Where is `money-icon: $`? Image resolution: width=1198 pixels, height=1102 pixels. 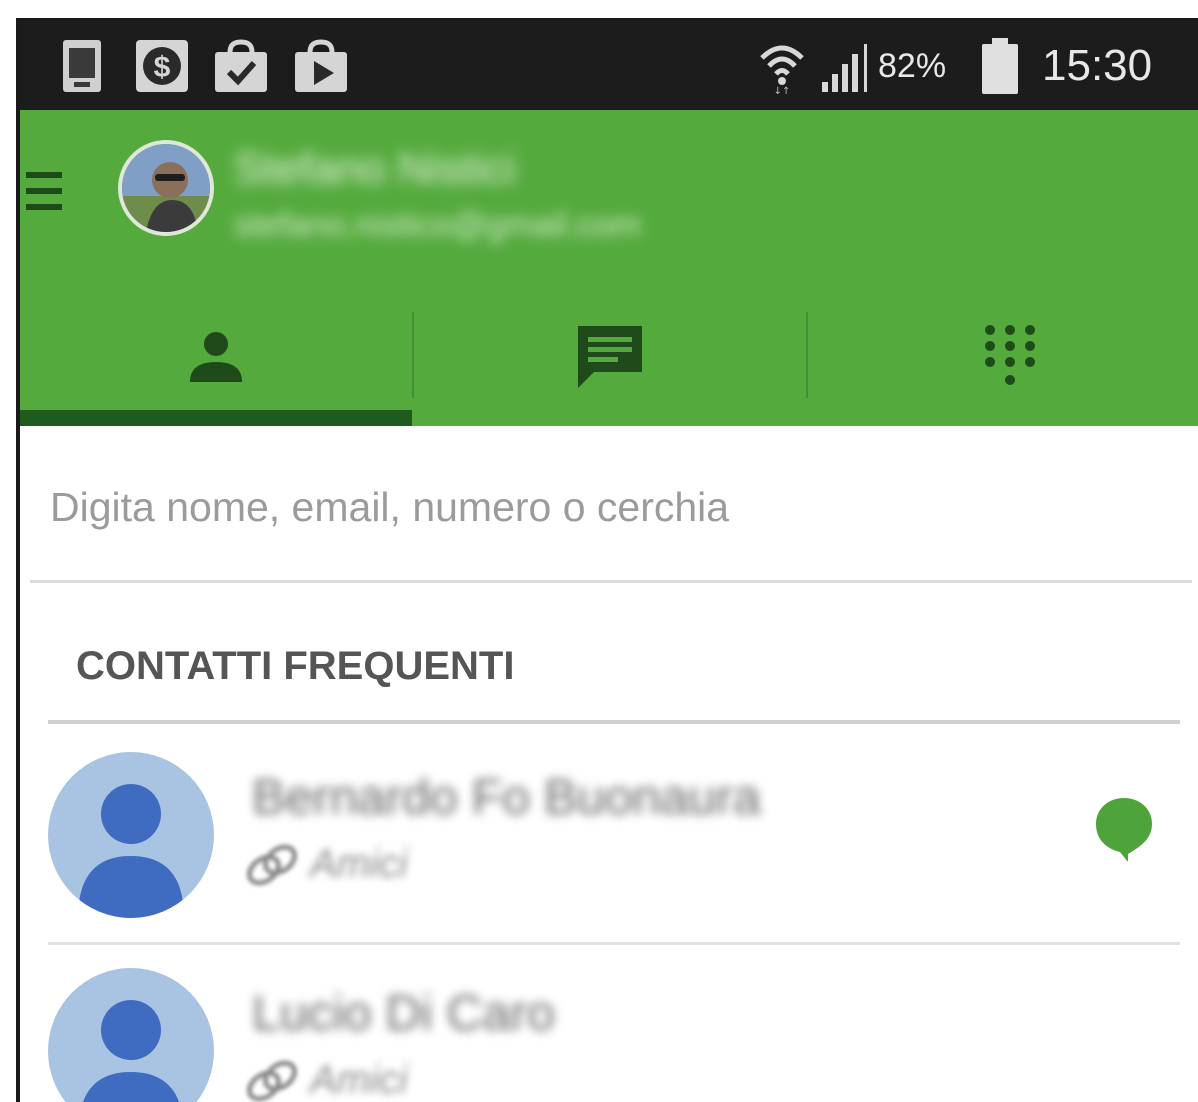
money-icon: $ is located at coordinates (162, 66).